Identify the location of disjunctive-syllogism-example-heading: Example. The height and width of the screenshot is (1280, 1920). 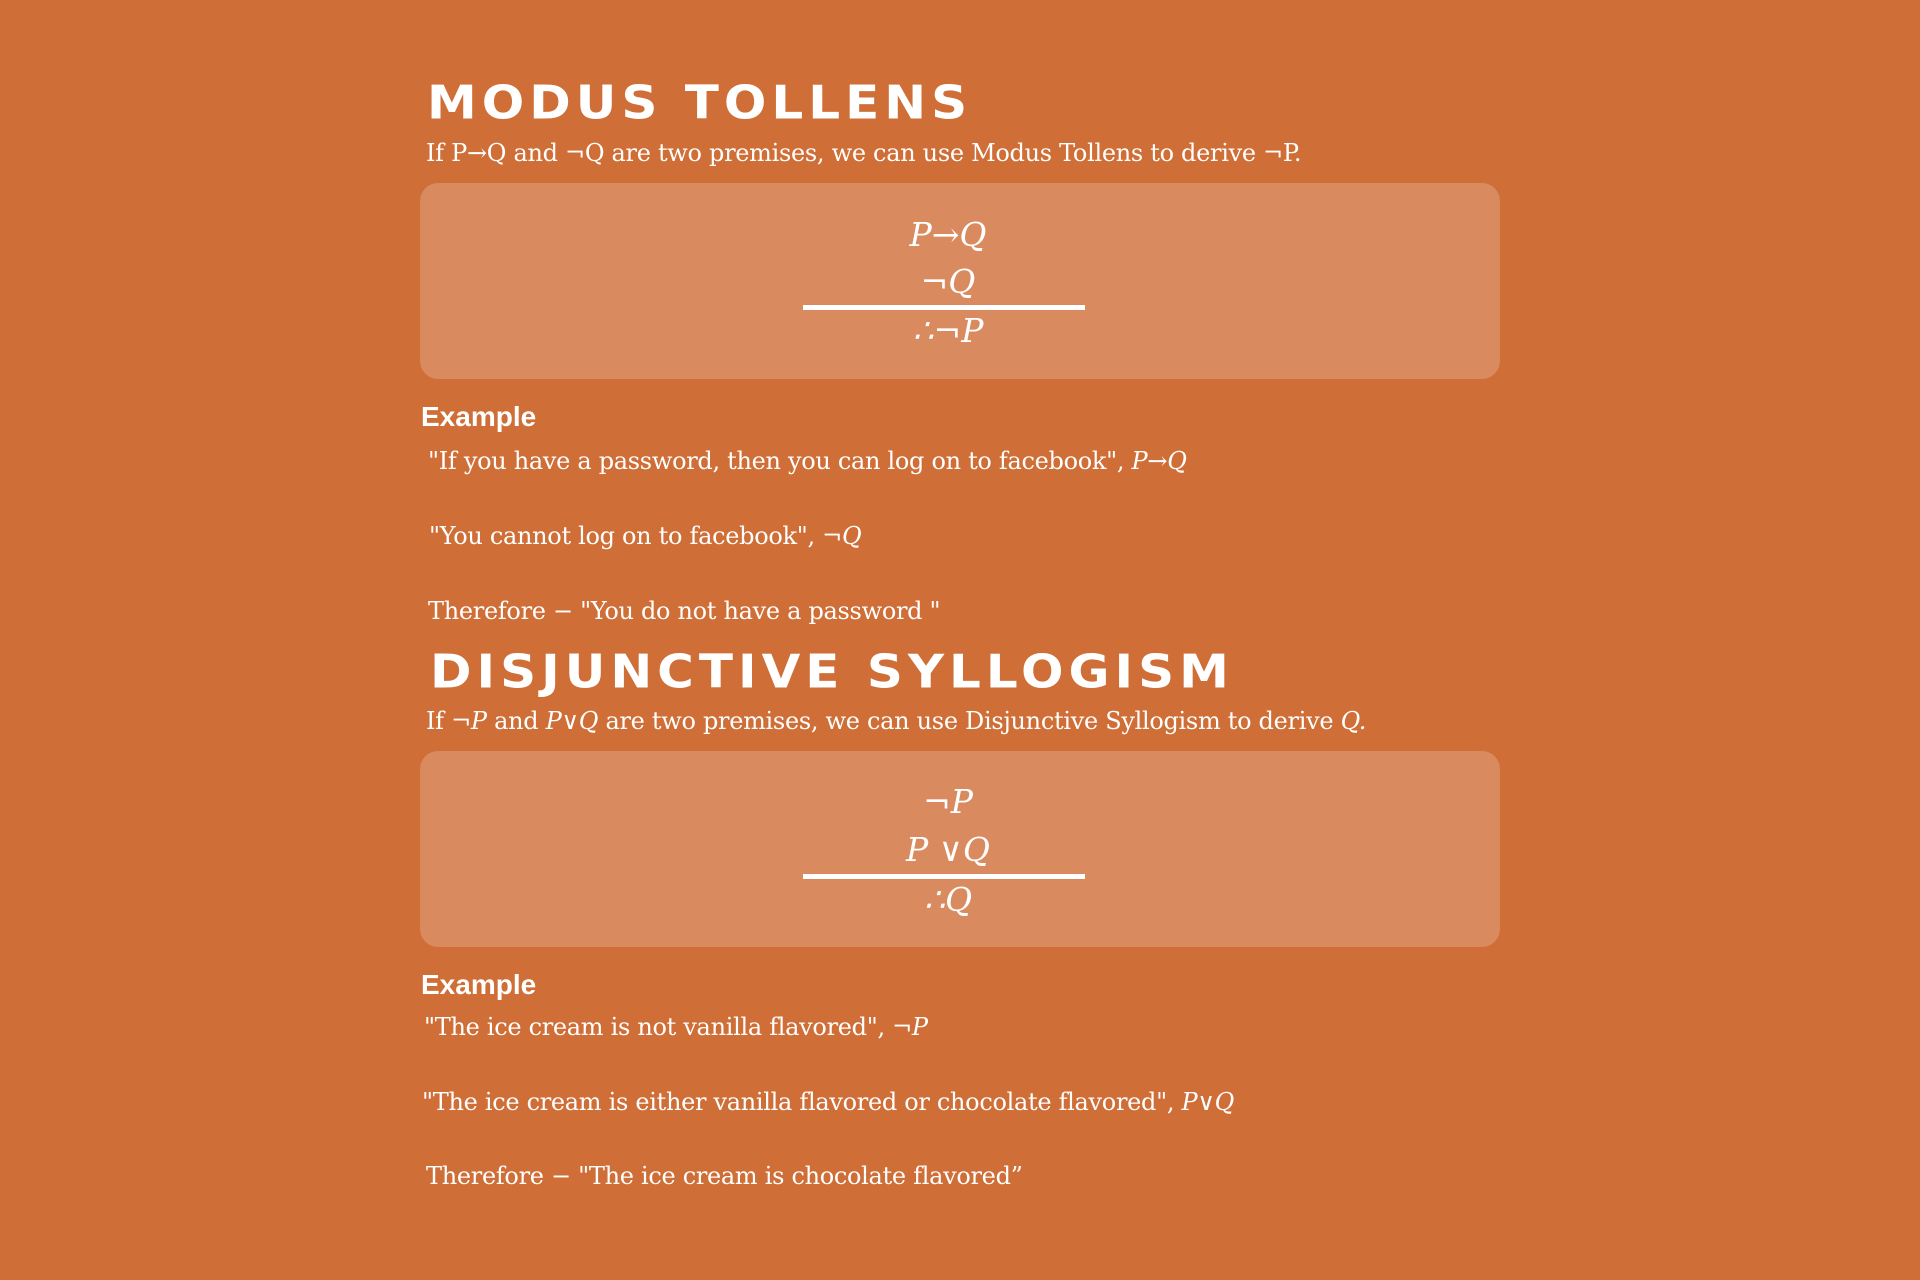
(479, 984).